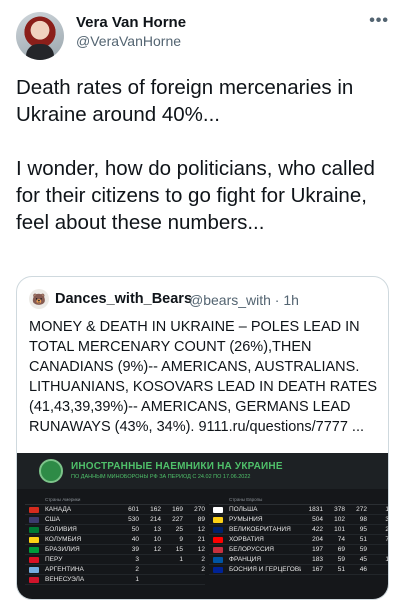  I want to click on europe-table-header: Страны Европы, so click(298, 500).